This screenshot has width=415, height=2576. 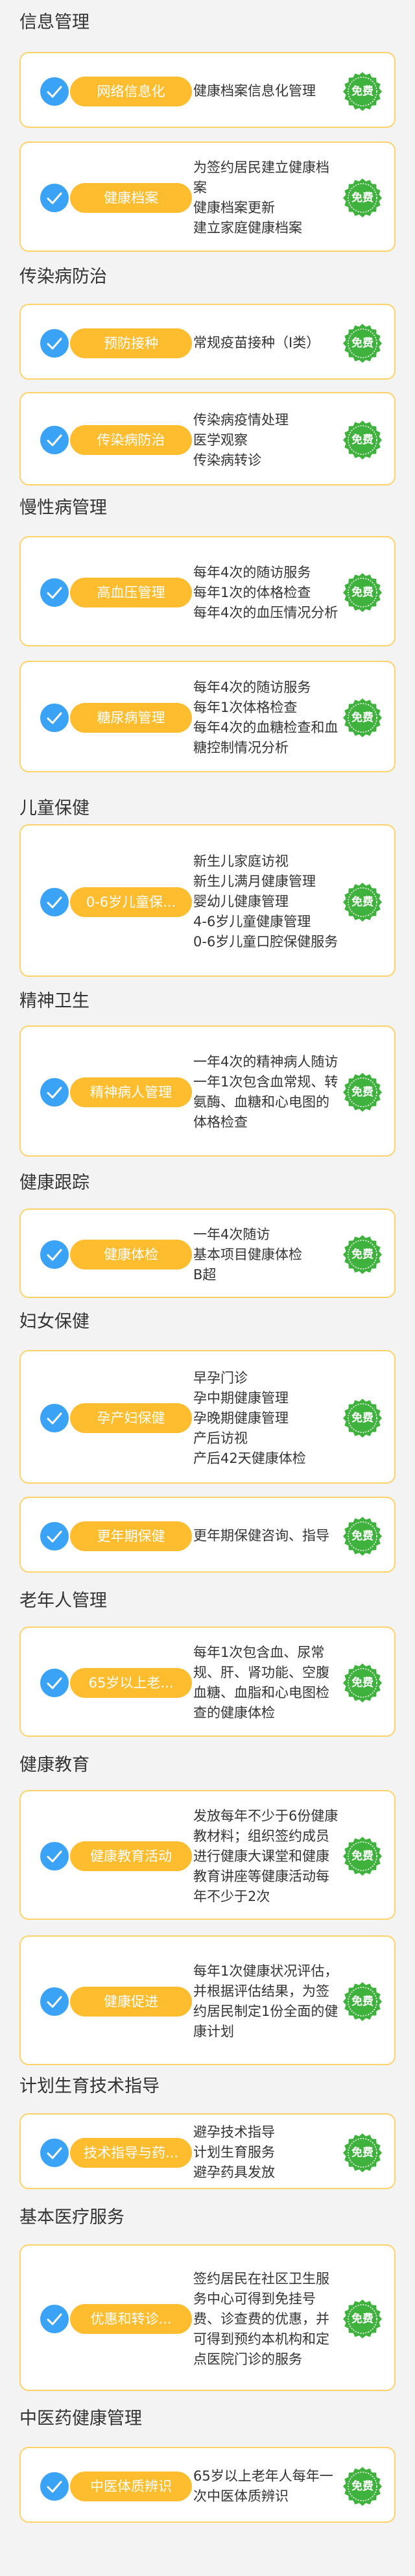 I want to click on service-card: 更年期保健 更年期保健咨询、指导 免费, so click(x=207, y=1535).